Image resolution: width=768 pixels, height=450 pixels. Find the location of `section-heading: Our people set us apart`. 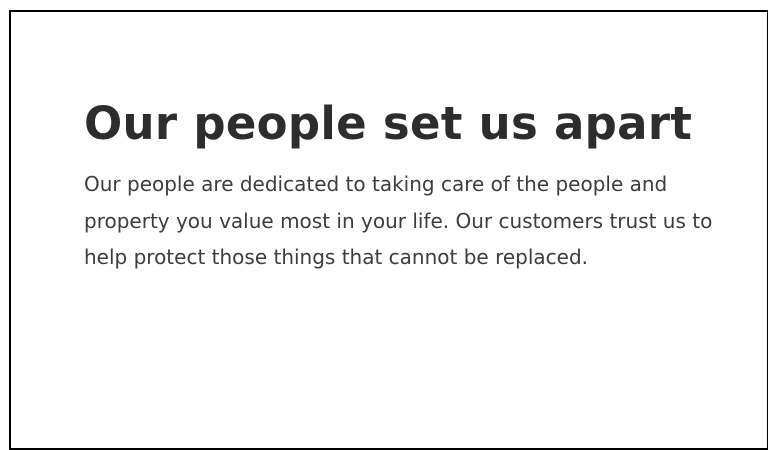

section-heading: Our people set us apart is located at coordinates (388, 123).